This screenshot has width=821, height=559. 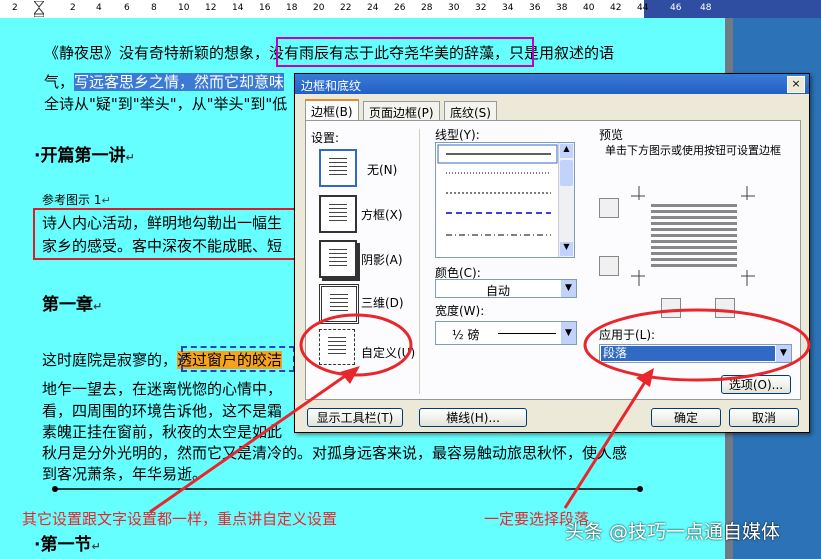 What do you see at coordinates (180, 519) in the screenshot?
I see `annotation-left: 其它设置跟文字设置都一样，重点讲自定义设置` at bounding box center [180, 519].